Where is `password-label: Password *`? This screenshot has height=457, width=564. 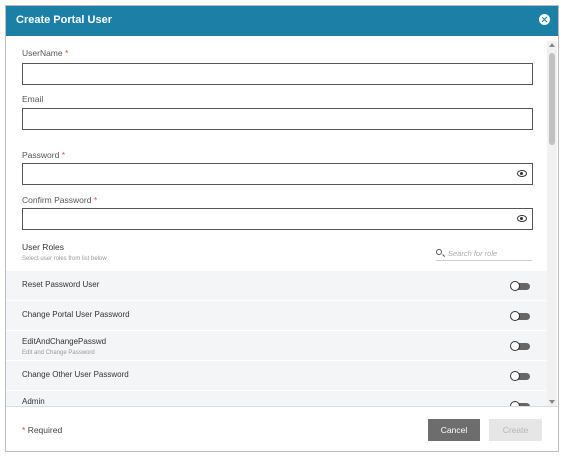 password-label: Password * is located at coordinates (43, 155).